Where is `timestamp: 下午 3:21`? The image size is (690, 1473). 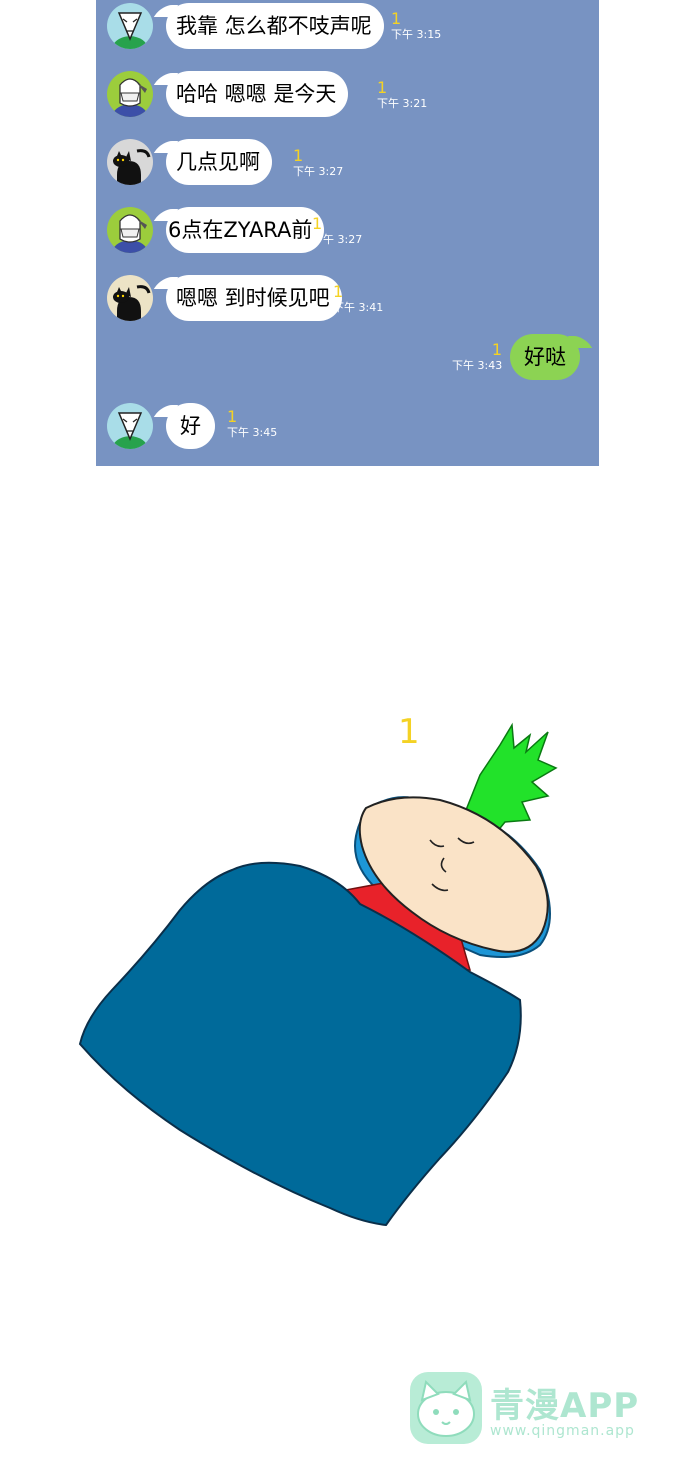
timestamp: 下午 3:21 is located at coordinates (402, 103).